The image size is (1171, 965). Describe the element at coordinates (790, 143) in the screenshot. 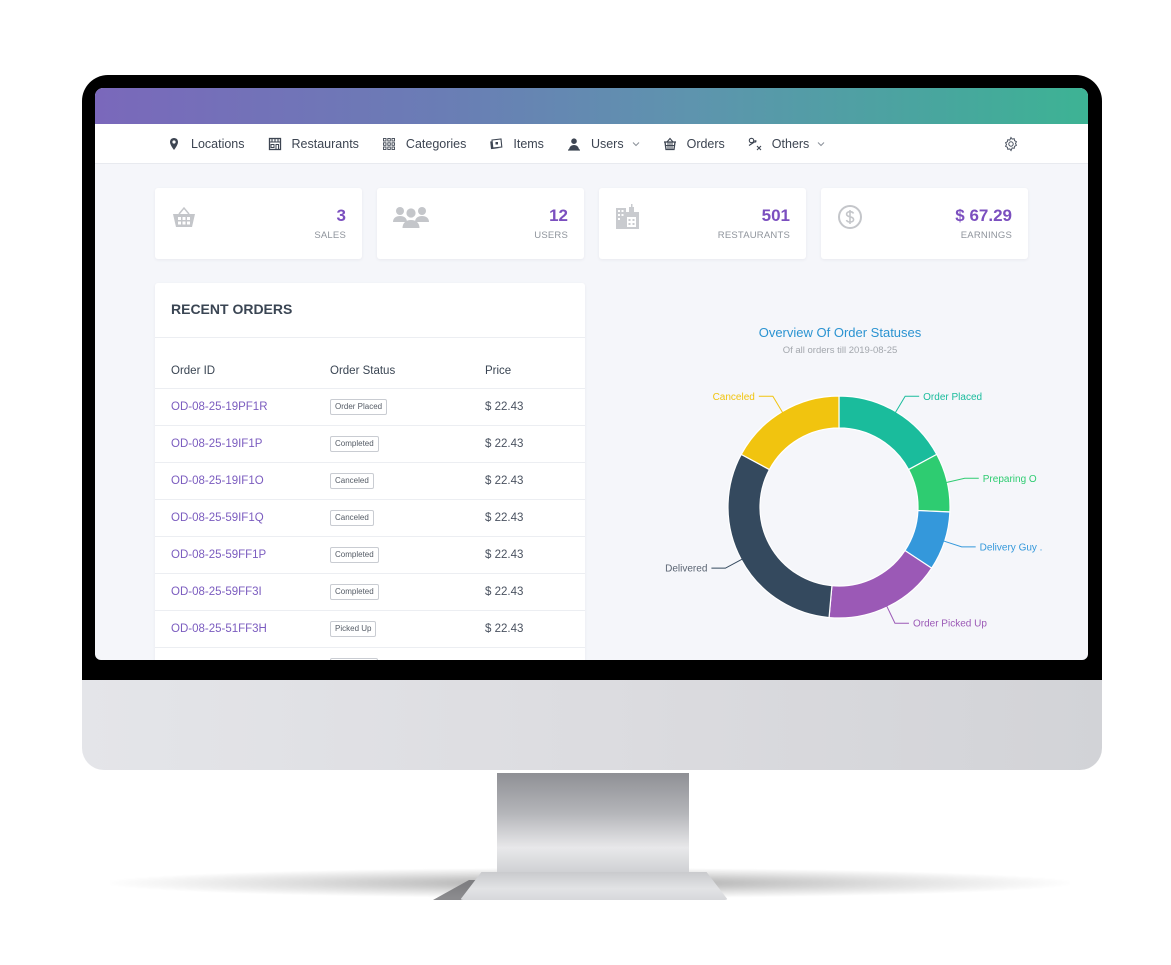

I see `nav-label: Others` at that location.